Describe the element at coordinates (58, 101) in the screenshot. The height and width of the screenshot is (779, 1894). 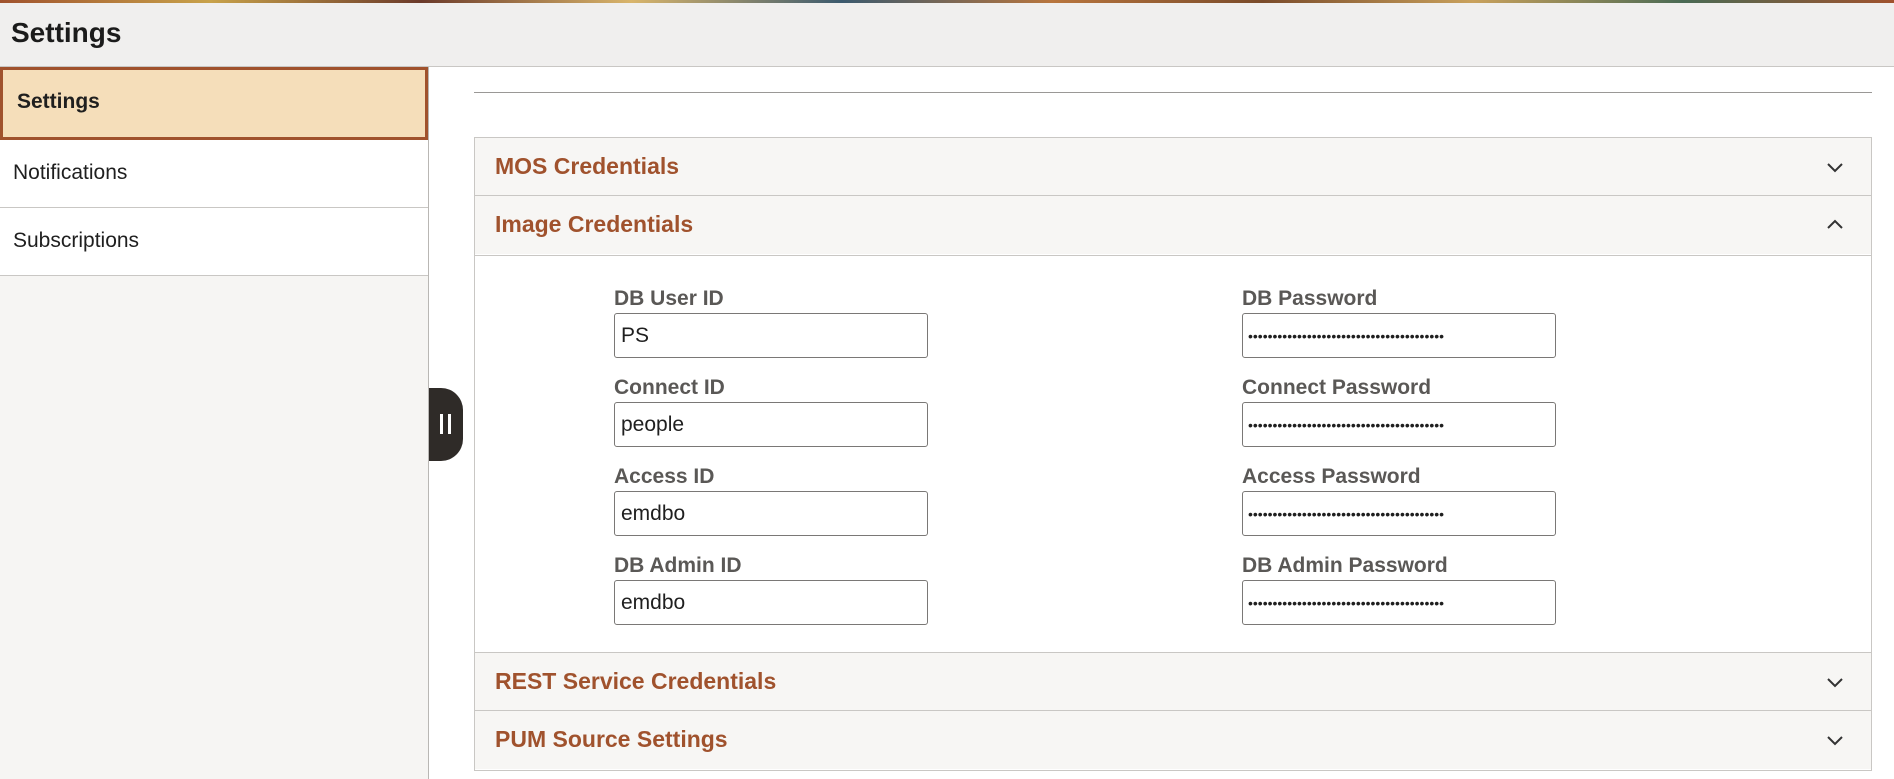
I see `sidebar-item-label: Settings` at that location.